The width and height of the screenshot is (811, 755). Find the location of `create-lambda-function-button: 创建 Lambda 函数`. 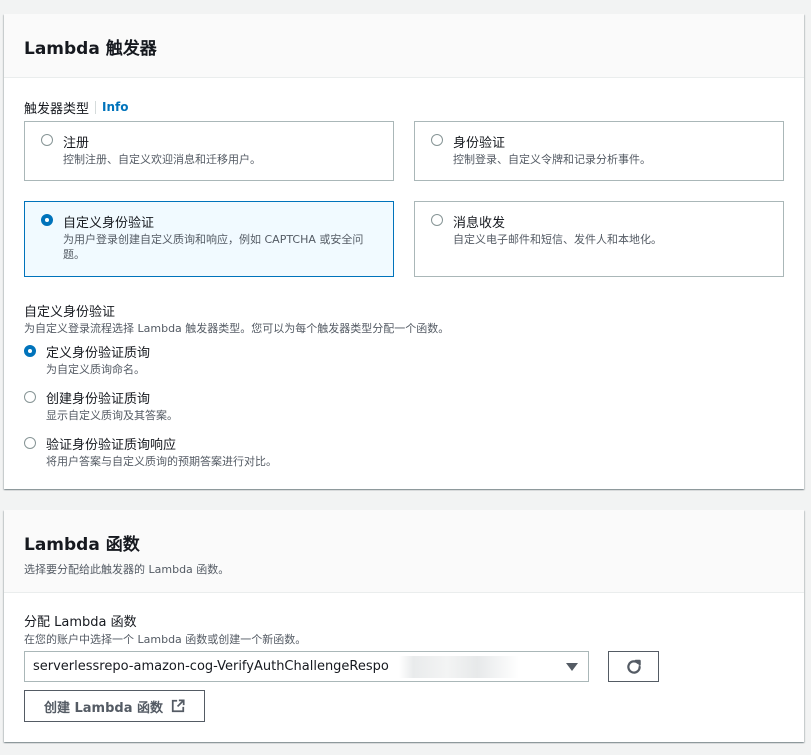

create-lambda-function-button: 创建 Lambda 函数 is located at coordinates (114, 706).